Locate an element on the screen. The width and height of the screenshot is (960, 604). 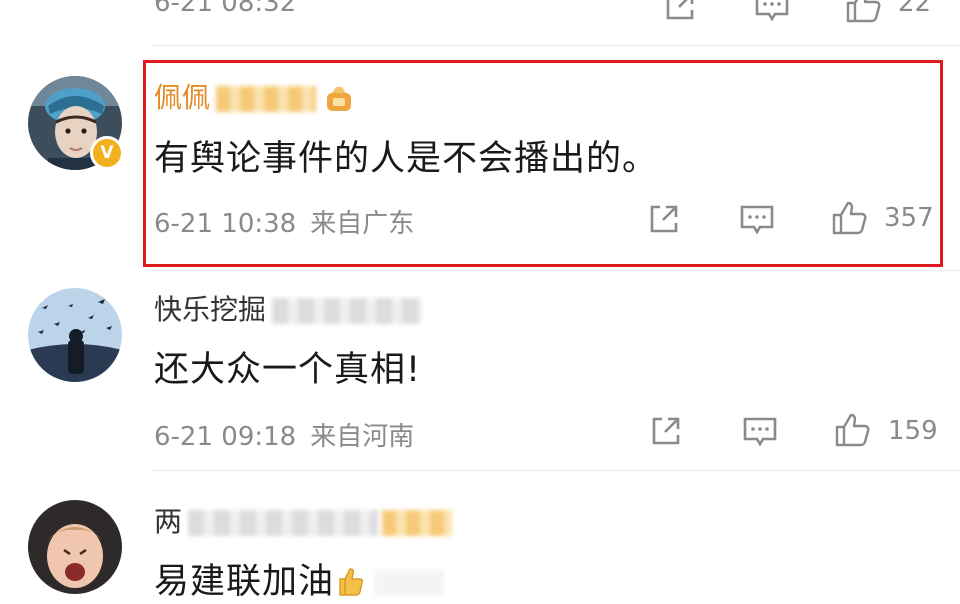
comment-meta: 6-21 09:18 来自河南 is located at coordinates (284, 434).